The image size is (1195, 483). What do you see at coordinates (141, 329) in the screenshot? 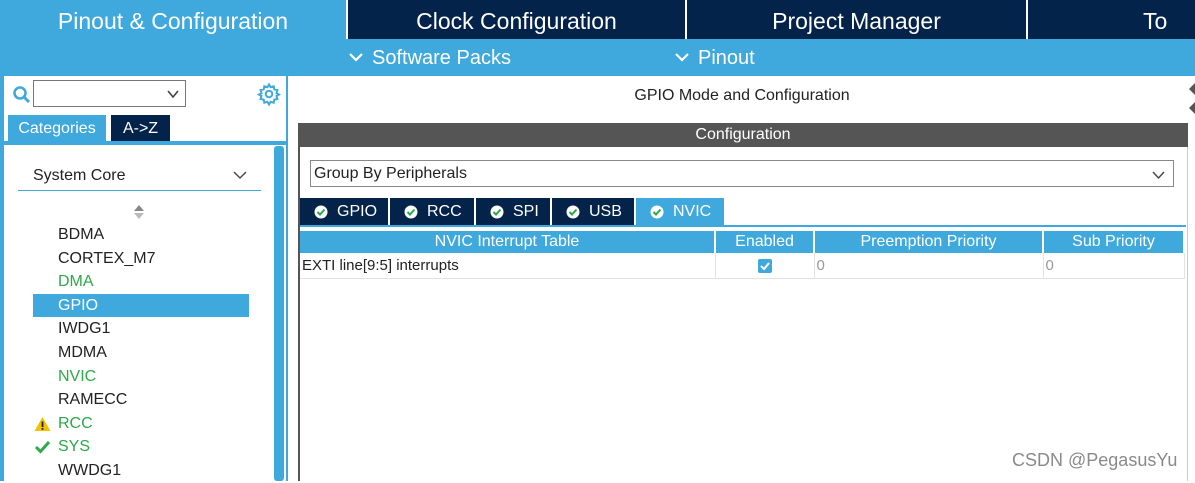
I see `list-item-iwdg1: IWDG1` at bounding box center [141, 329].